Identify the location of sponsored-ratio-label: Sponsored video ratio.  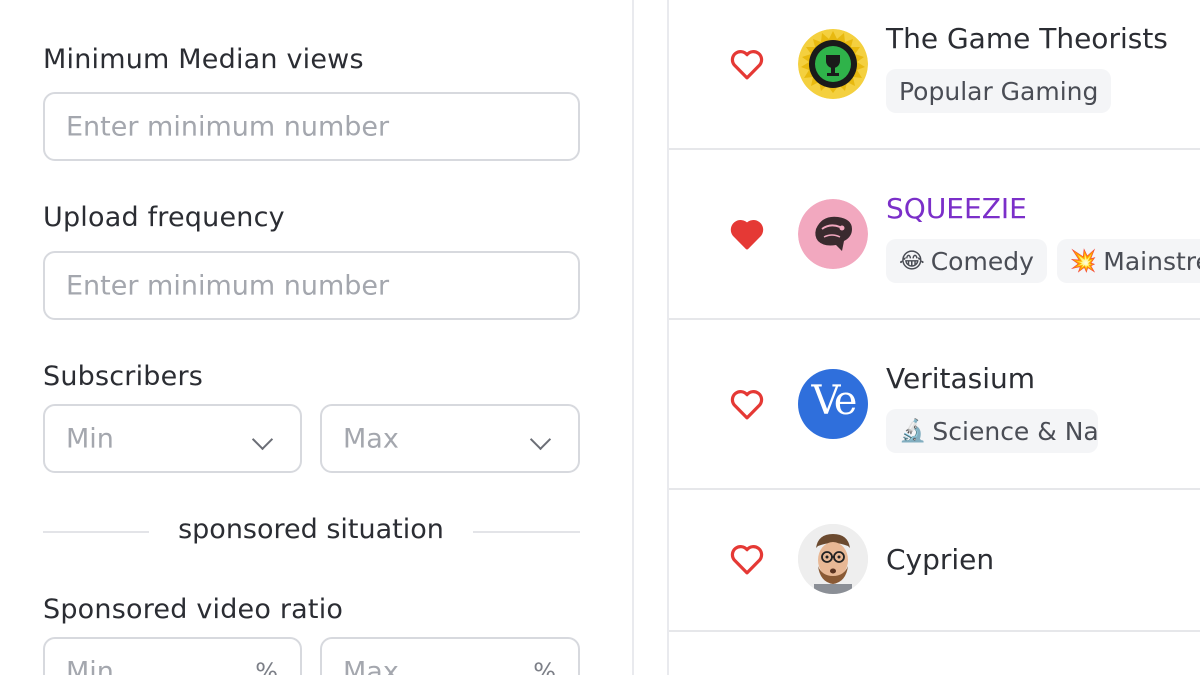
(193, 609).